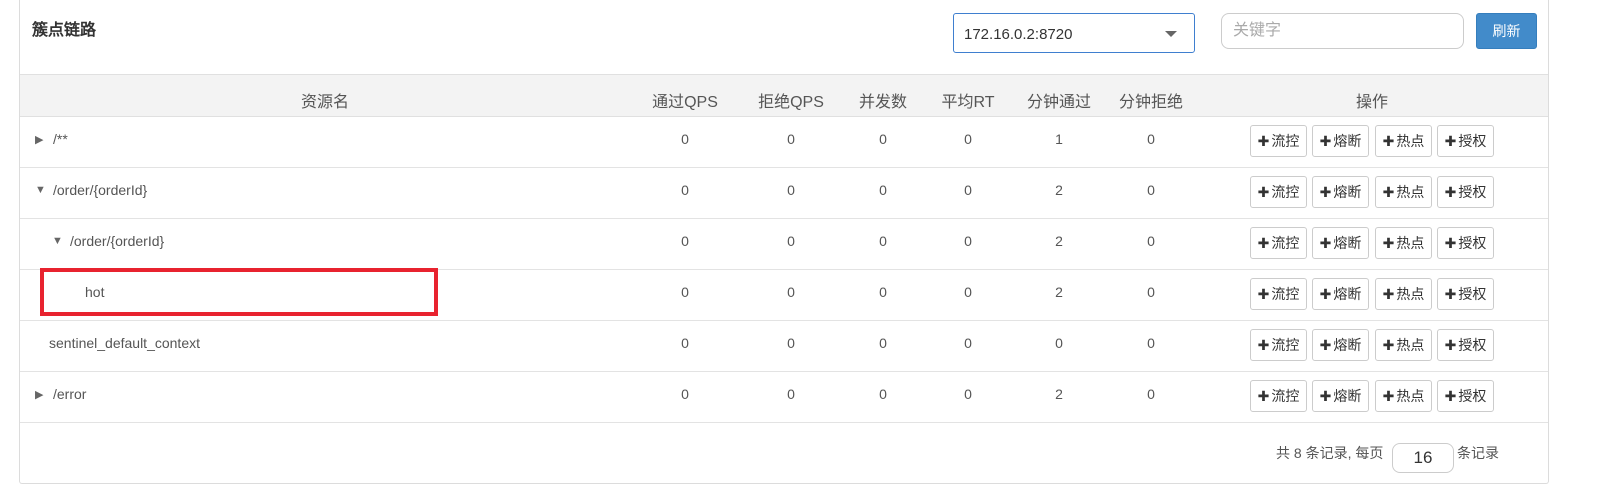  I want to click on header-actions: 操作, so click(1372, 102).